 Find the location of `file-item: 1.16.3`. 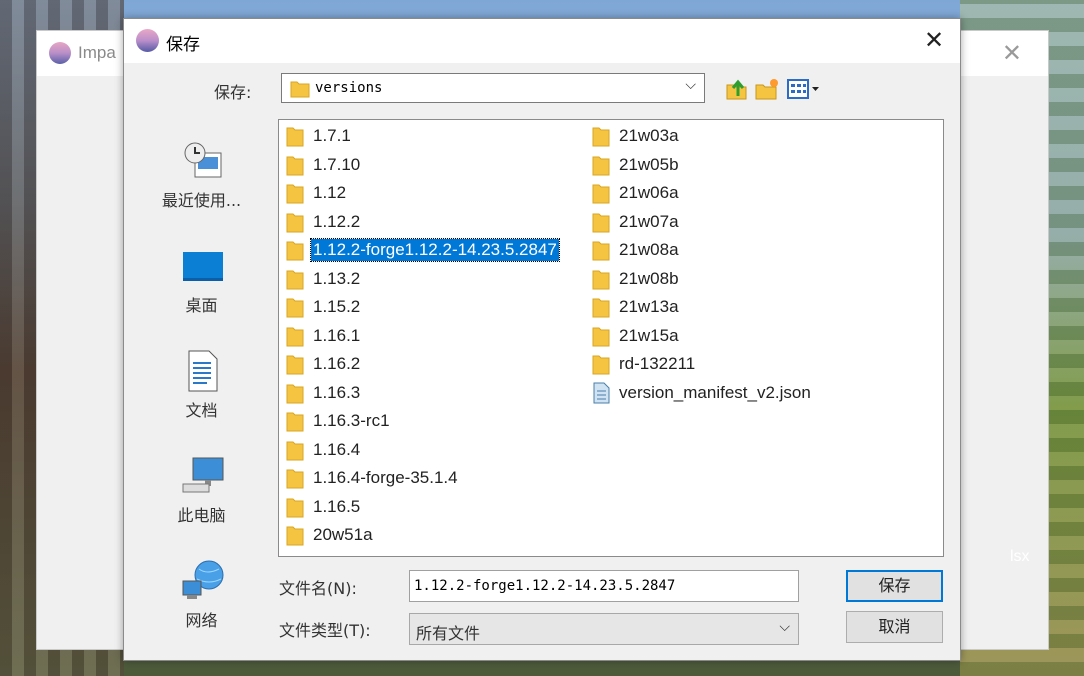

file-item: 1.16.3 is located at coordinates (420, 393).